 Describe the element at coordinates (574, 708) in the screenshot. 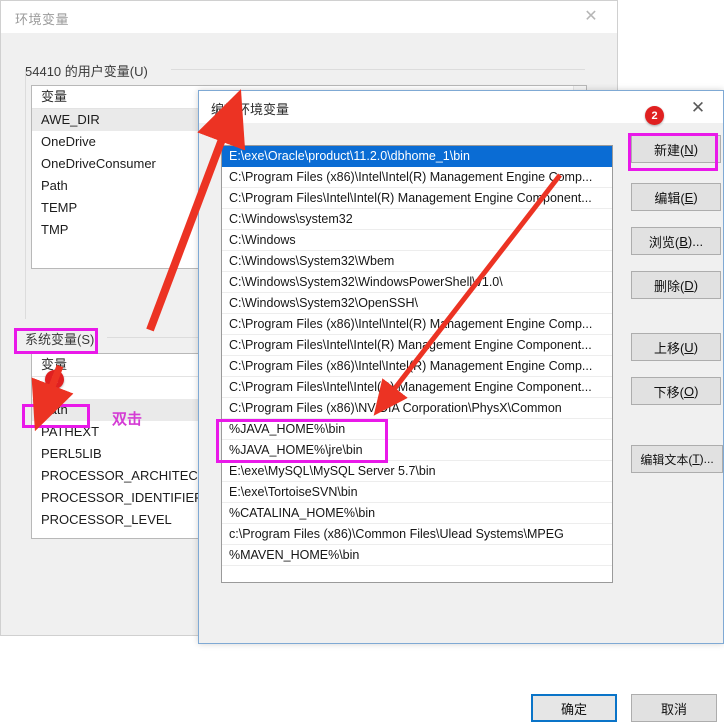

I see `ok-button: 确定` at that location.